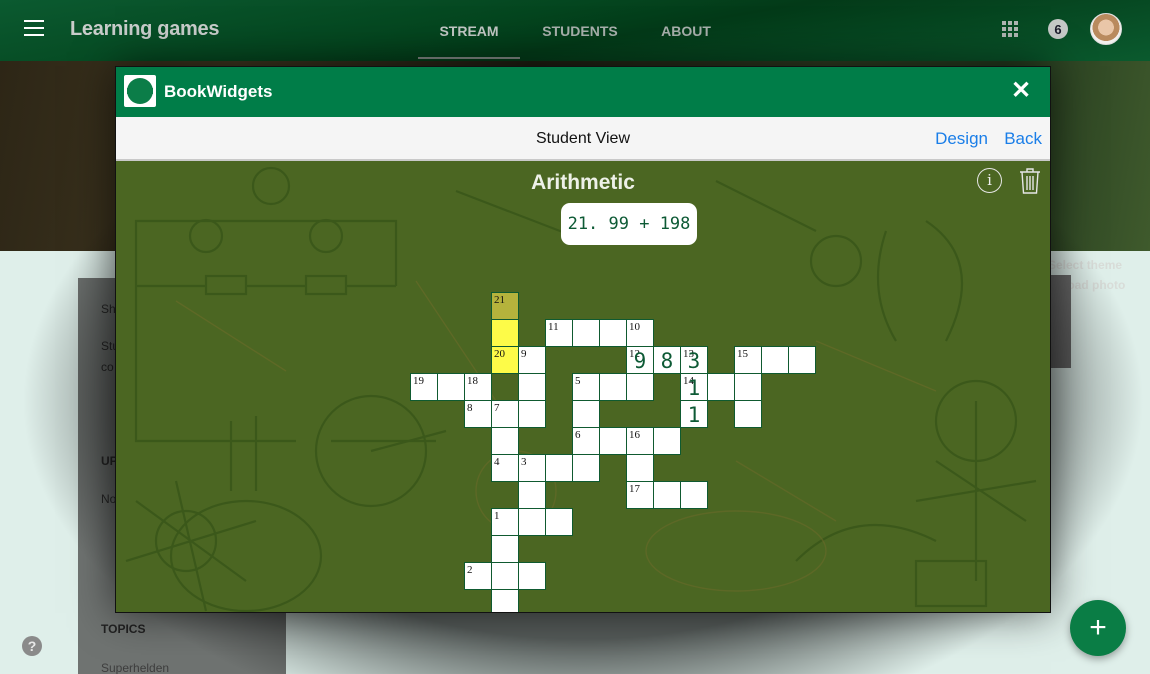 This screenshot has width=1150, height=674. I want to click on crossword-cell: 18, so click(478, 387).